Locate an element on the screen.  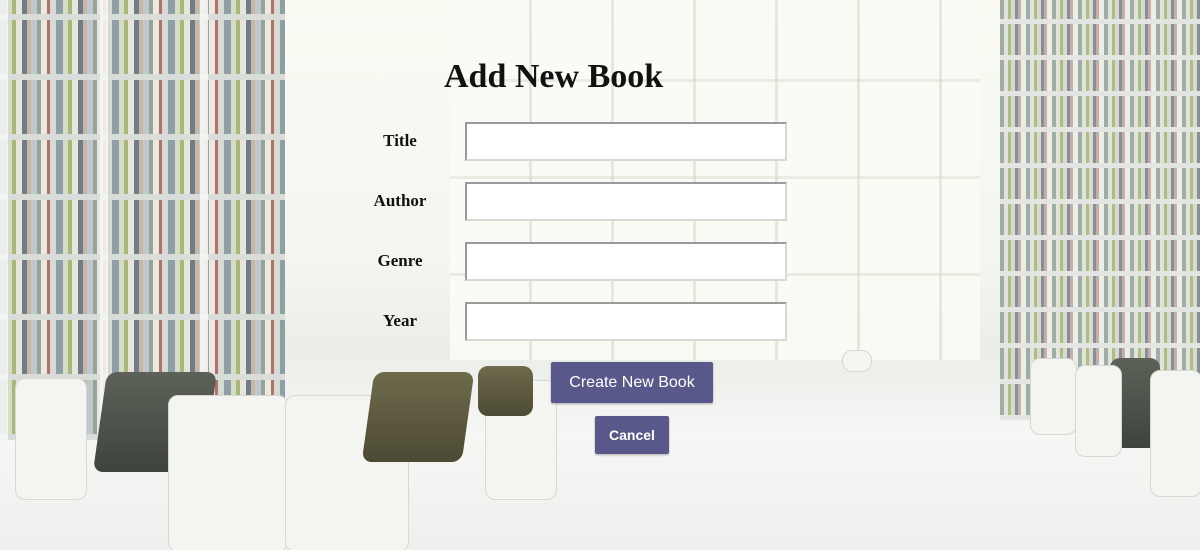
cancel-button: Cancel is located at coordinates (632, 435).